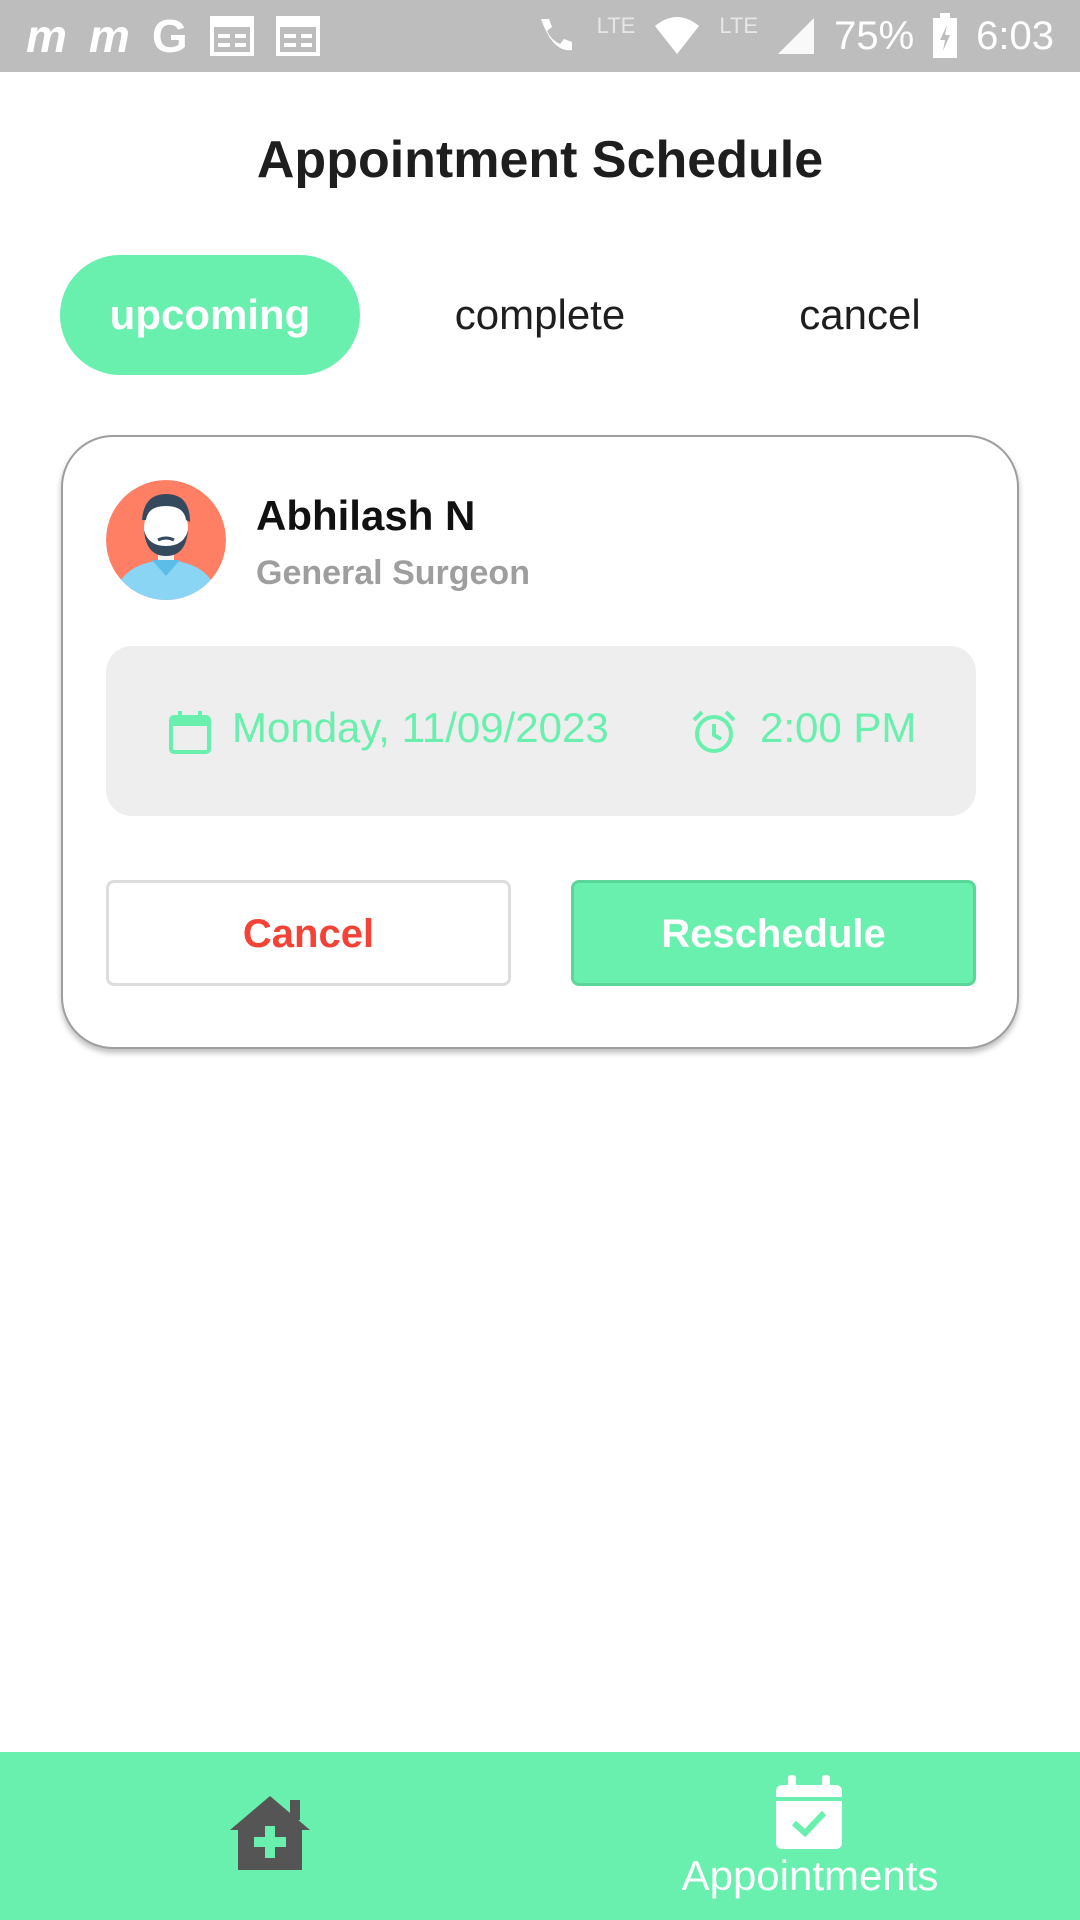 This screenshot has height=1920, width=1080. I want to click on page-title: Appointment Schedule, so click(540, 160).